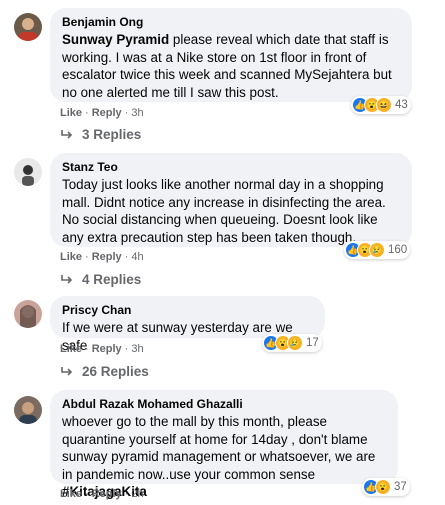 This screenshot has width=445, height=505. What do you see at coordinates (115, 39) in the screenshot?
I see `mention-link: Sunway Pyramid` at bounding box center [115, 39].